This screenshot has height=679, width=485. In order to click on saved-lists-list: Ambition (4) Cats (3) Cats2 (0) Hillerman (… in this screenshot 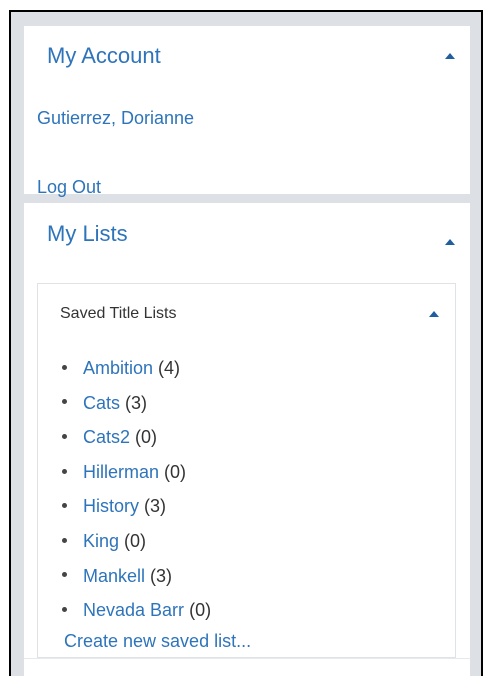, I will do `click(136, 489)`.